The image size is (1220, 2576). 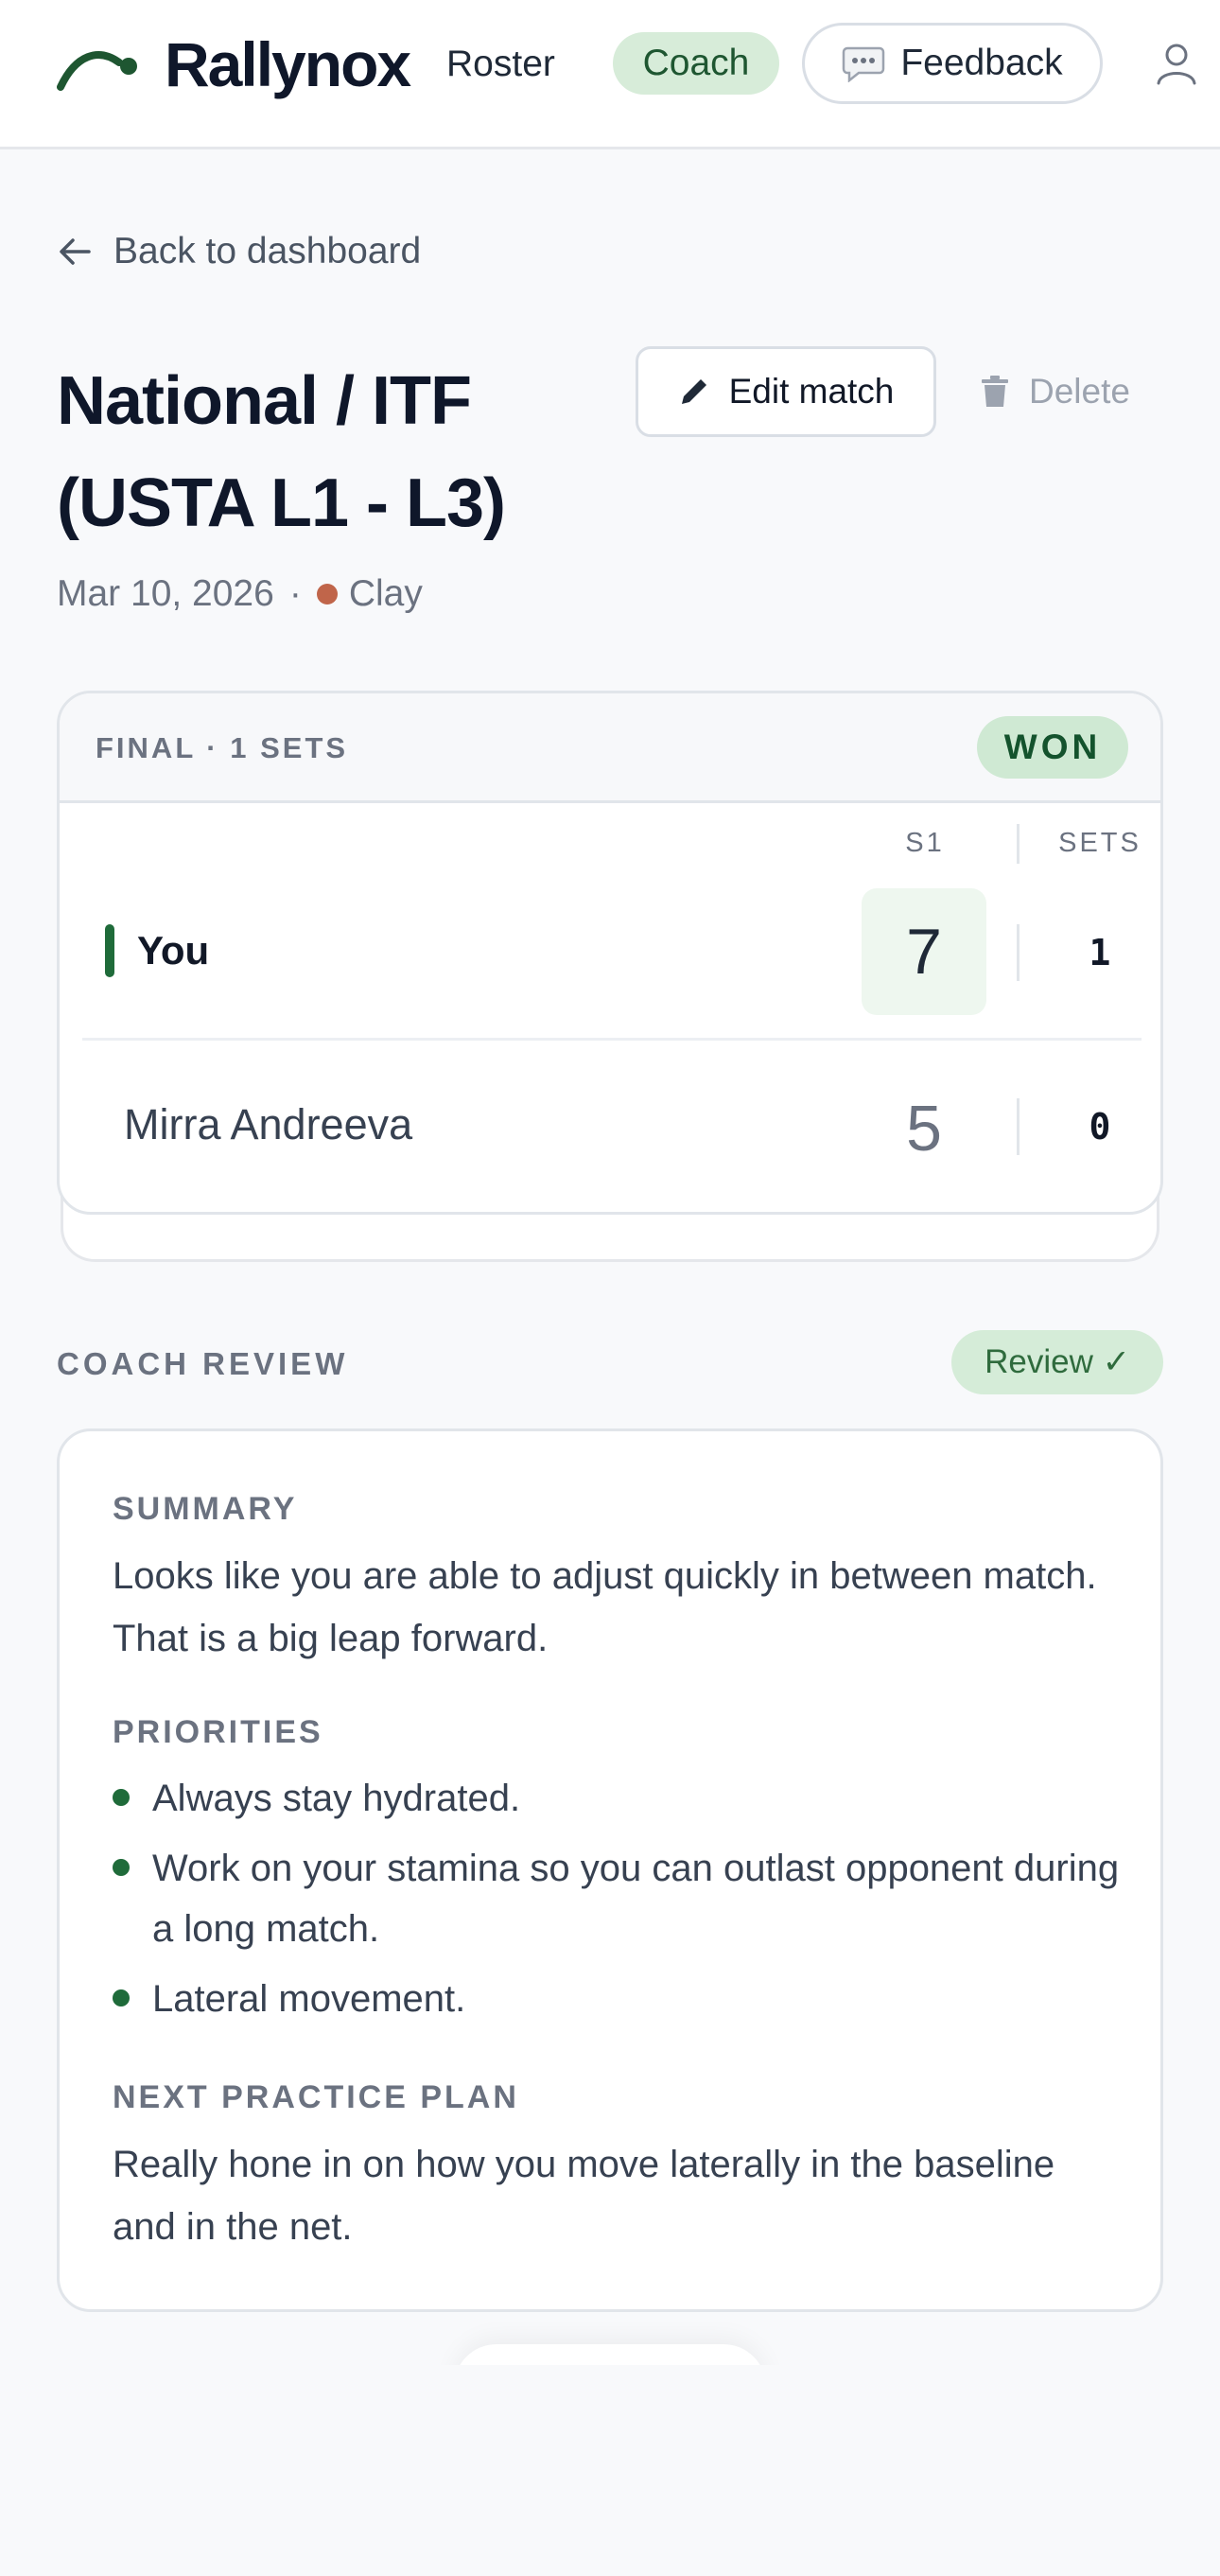 I want to click on opponent-set1-score: 5, so click(x=924, y=1129).